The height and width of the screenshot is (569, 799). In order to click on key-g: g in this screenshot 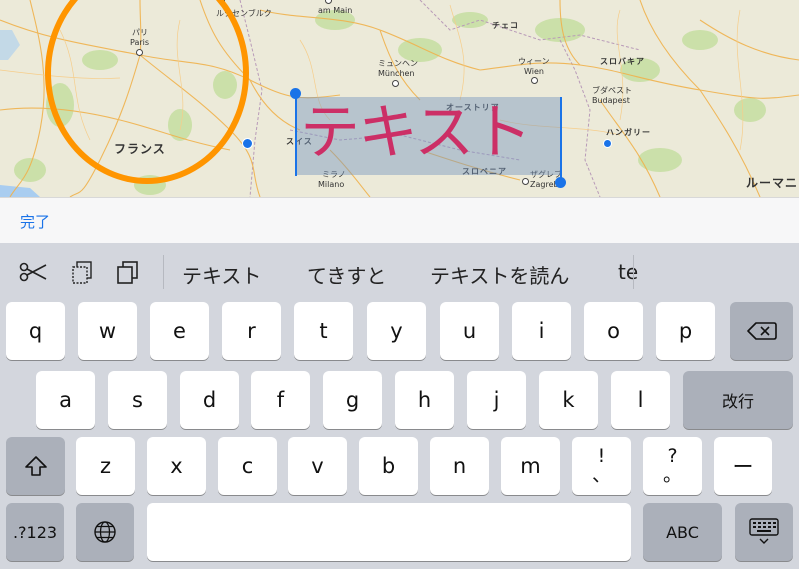, I will do `click(352, 400)`.